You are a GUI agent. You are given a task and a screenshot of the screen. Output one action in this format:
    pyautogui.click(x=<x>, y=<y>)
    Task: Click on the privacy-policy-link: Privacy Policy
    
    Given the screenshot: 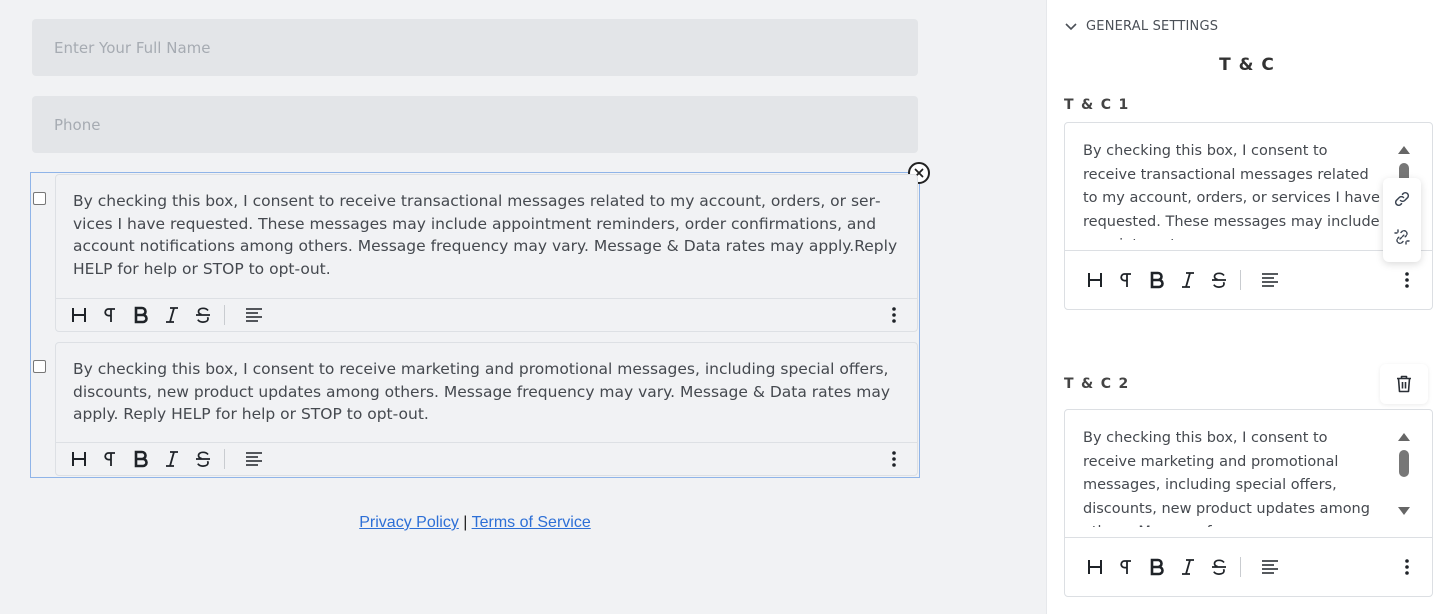 What is the action you would take?
    pyautogui.click(x=409, y=522)
    